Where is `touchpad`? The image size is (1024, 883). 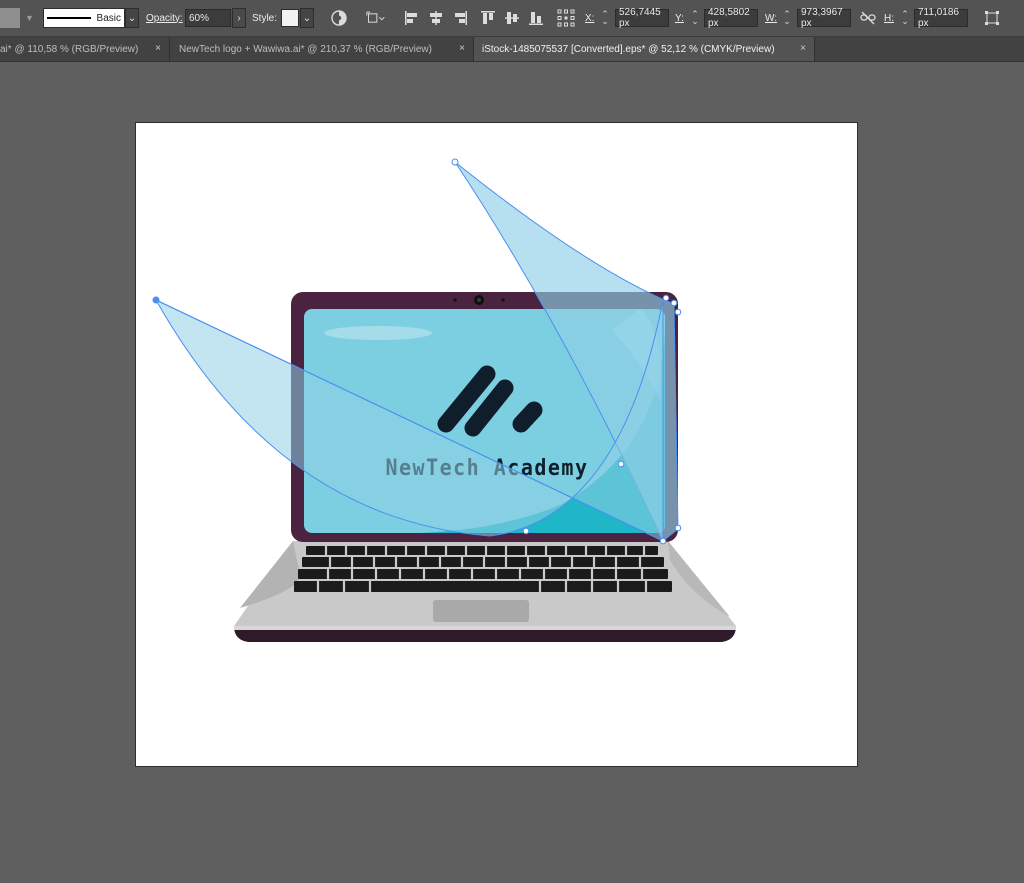
touchpad is located at coordinates (481, 611).